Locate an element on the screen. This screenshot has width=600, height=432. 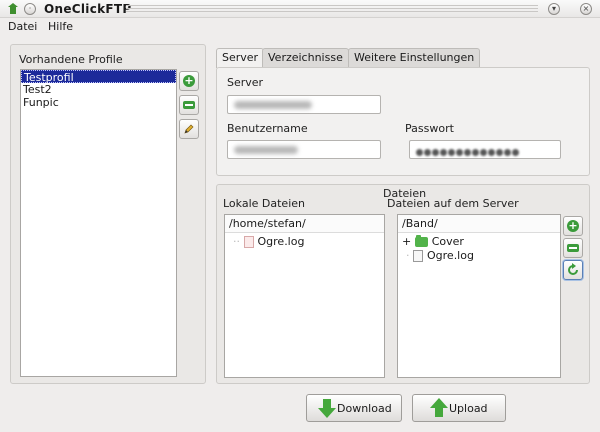
title-bar-grip is located at coordinates (332, 9).